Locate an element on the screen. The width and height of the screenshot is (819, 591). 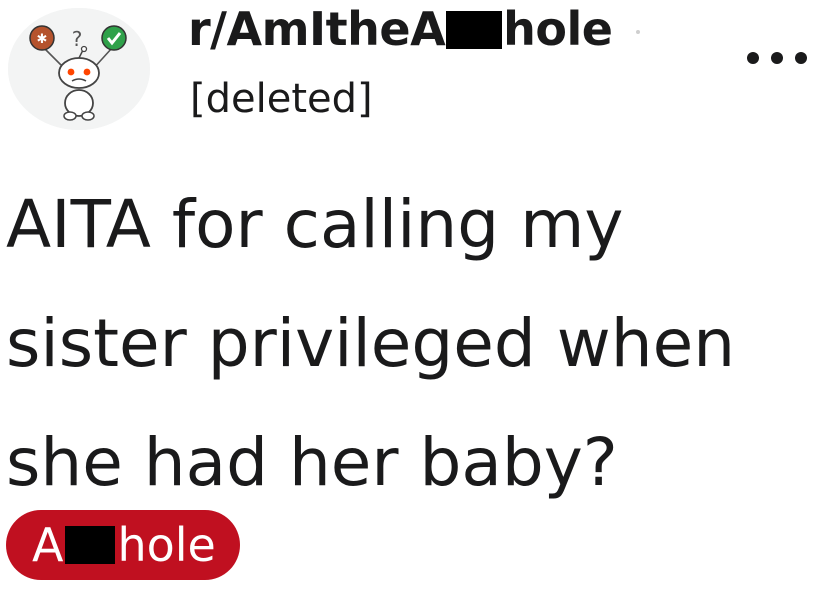
subreddit-name-prefix: r/AmItheA is located at coordinates (317, 29).